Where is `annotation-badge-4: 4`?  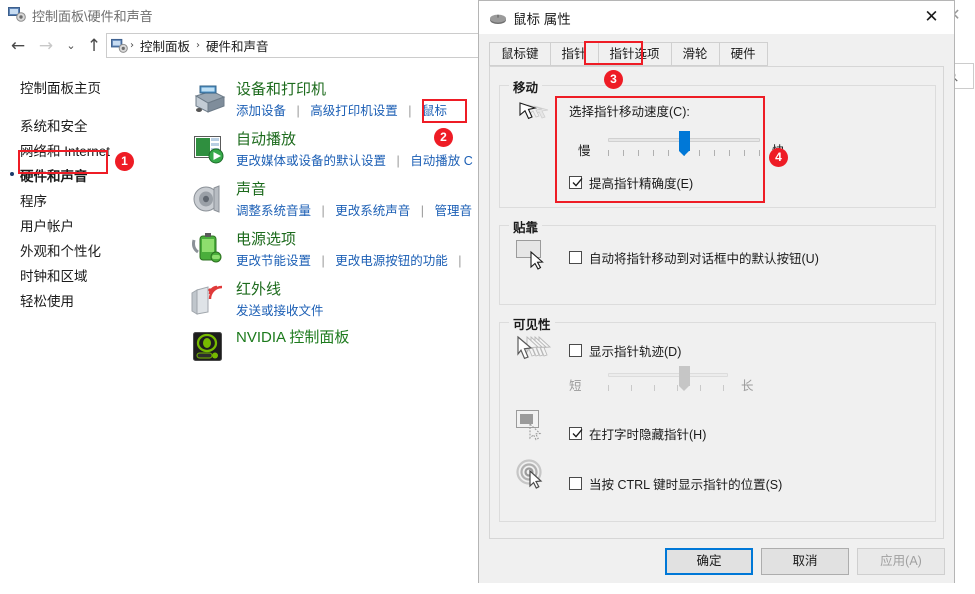
annotation-badge-4: 4 is located at coordinates (778, 157).